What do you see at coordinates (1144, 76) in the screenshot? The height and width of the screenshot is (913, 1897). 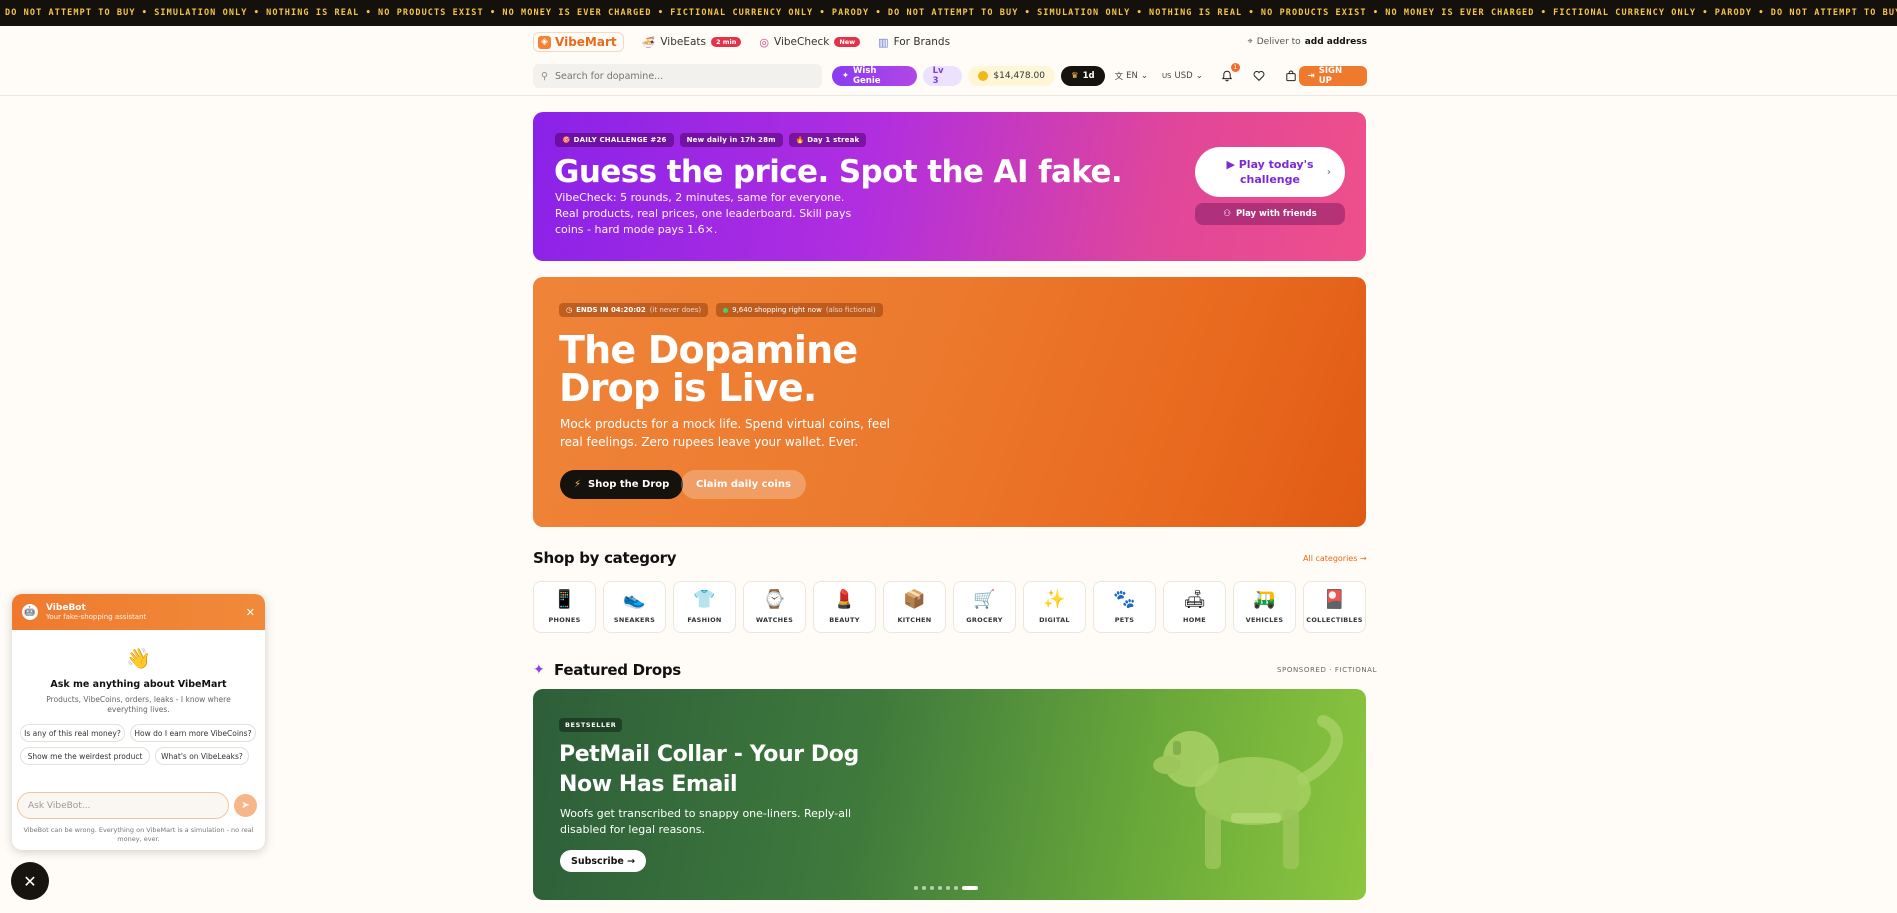 I see `chevron-down-icon: ⌄` at bounding box center [1144, 76].